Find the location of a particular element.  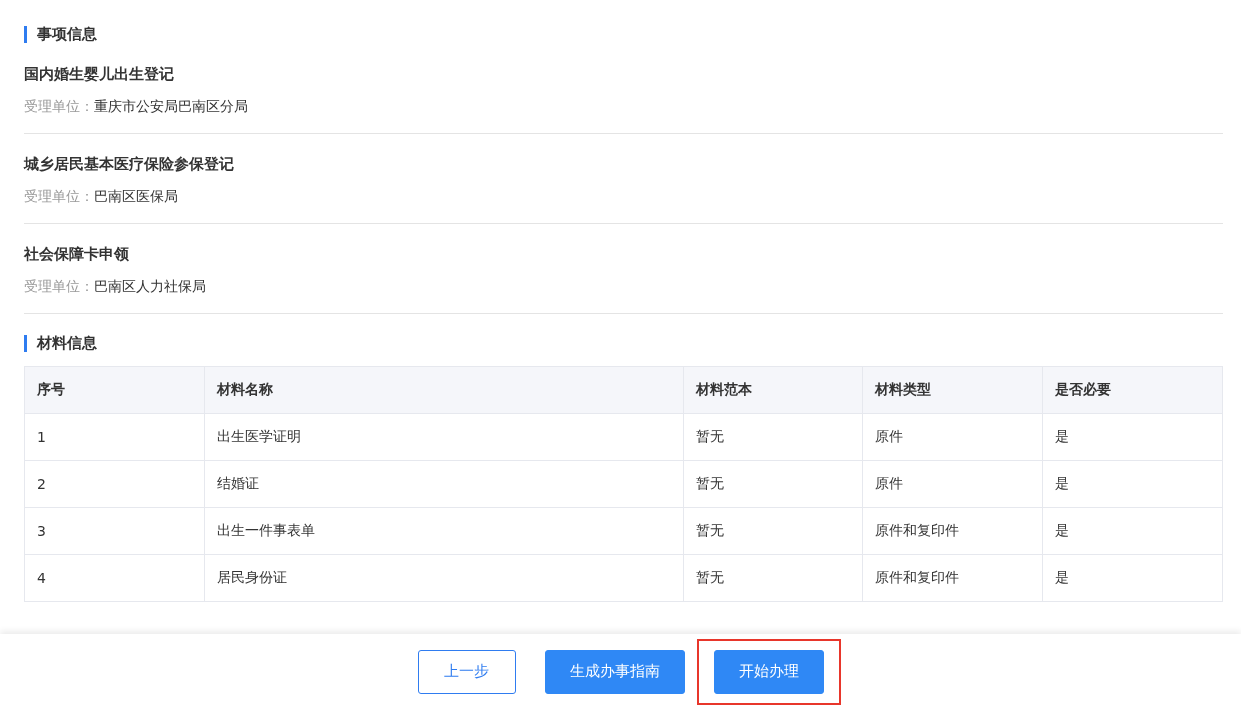

section-title: 事项信息 is located at coordinates (623, 34).